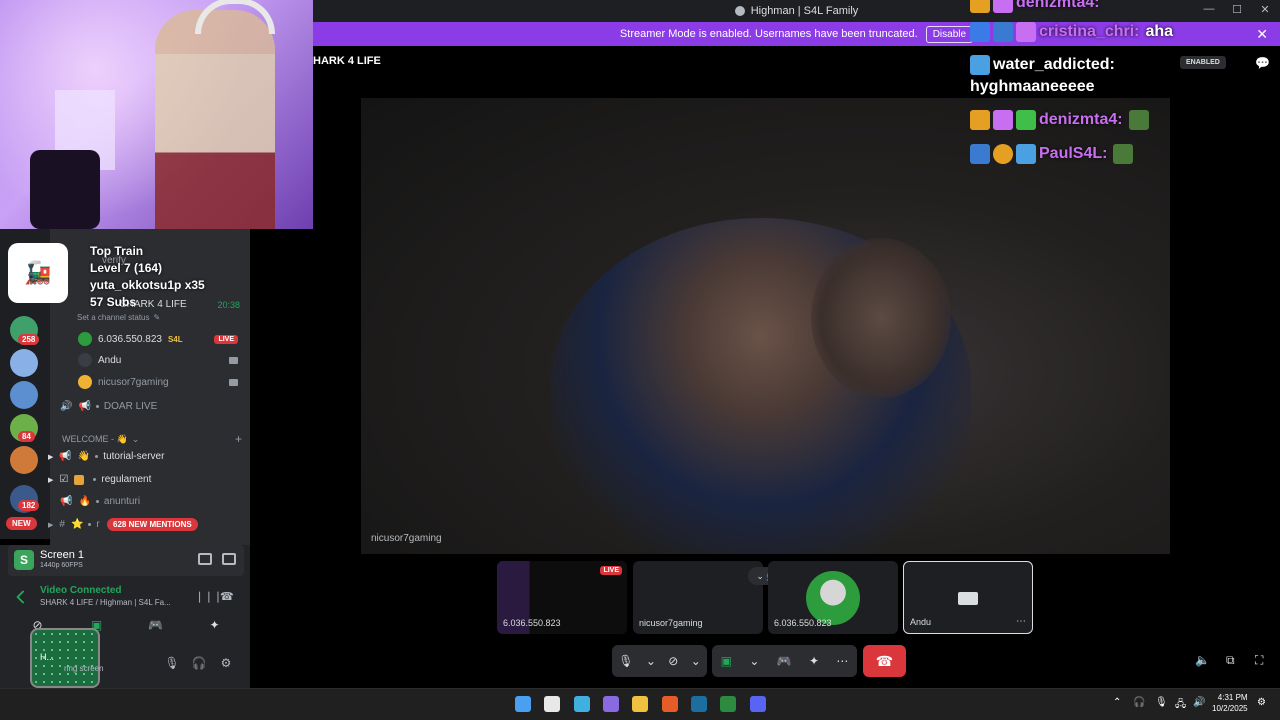 The image size is (1280, 720). What do you see at coordinates (1259, 660) in the screenshot?
I see `fullscreen-icon: ⛶` at bounding box center [1259, 660].